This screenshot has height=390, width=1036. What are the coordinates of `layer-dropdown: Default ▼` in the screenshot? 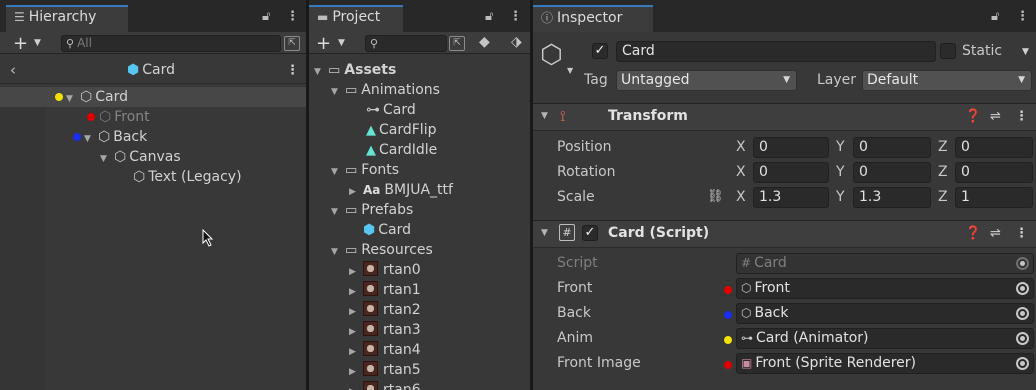 It's located at (947, 80).